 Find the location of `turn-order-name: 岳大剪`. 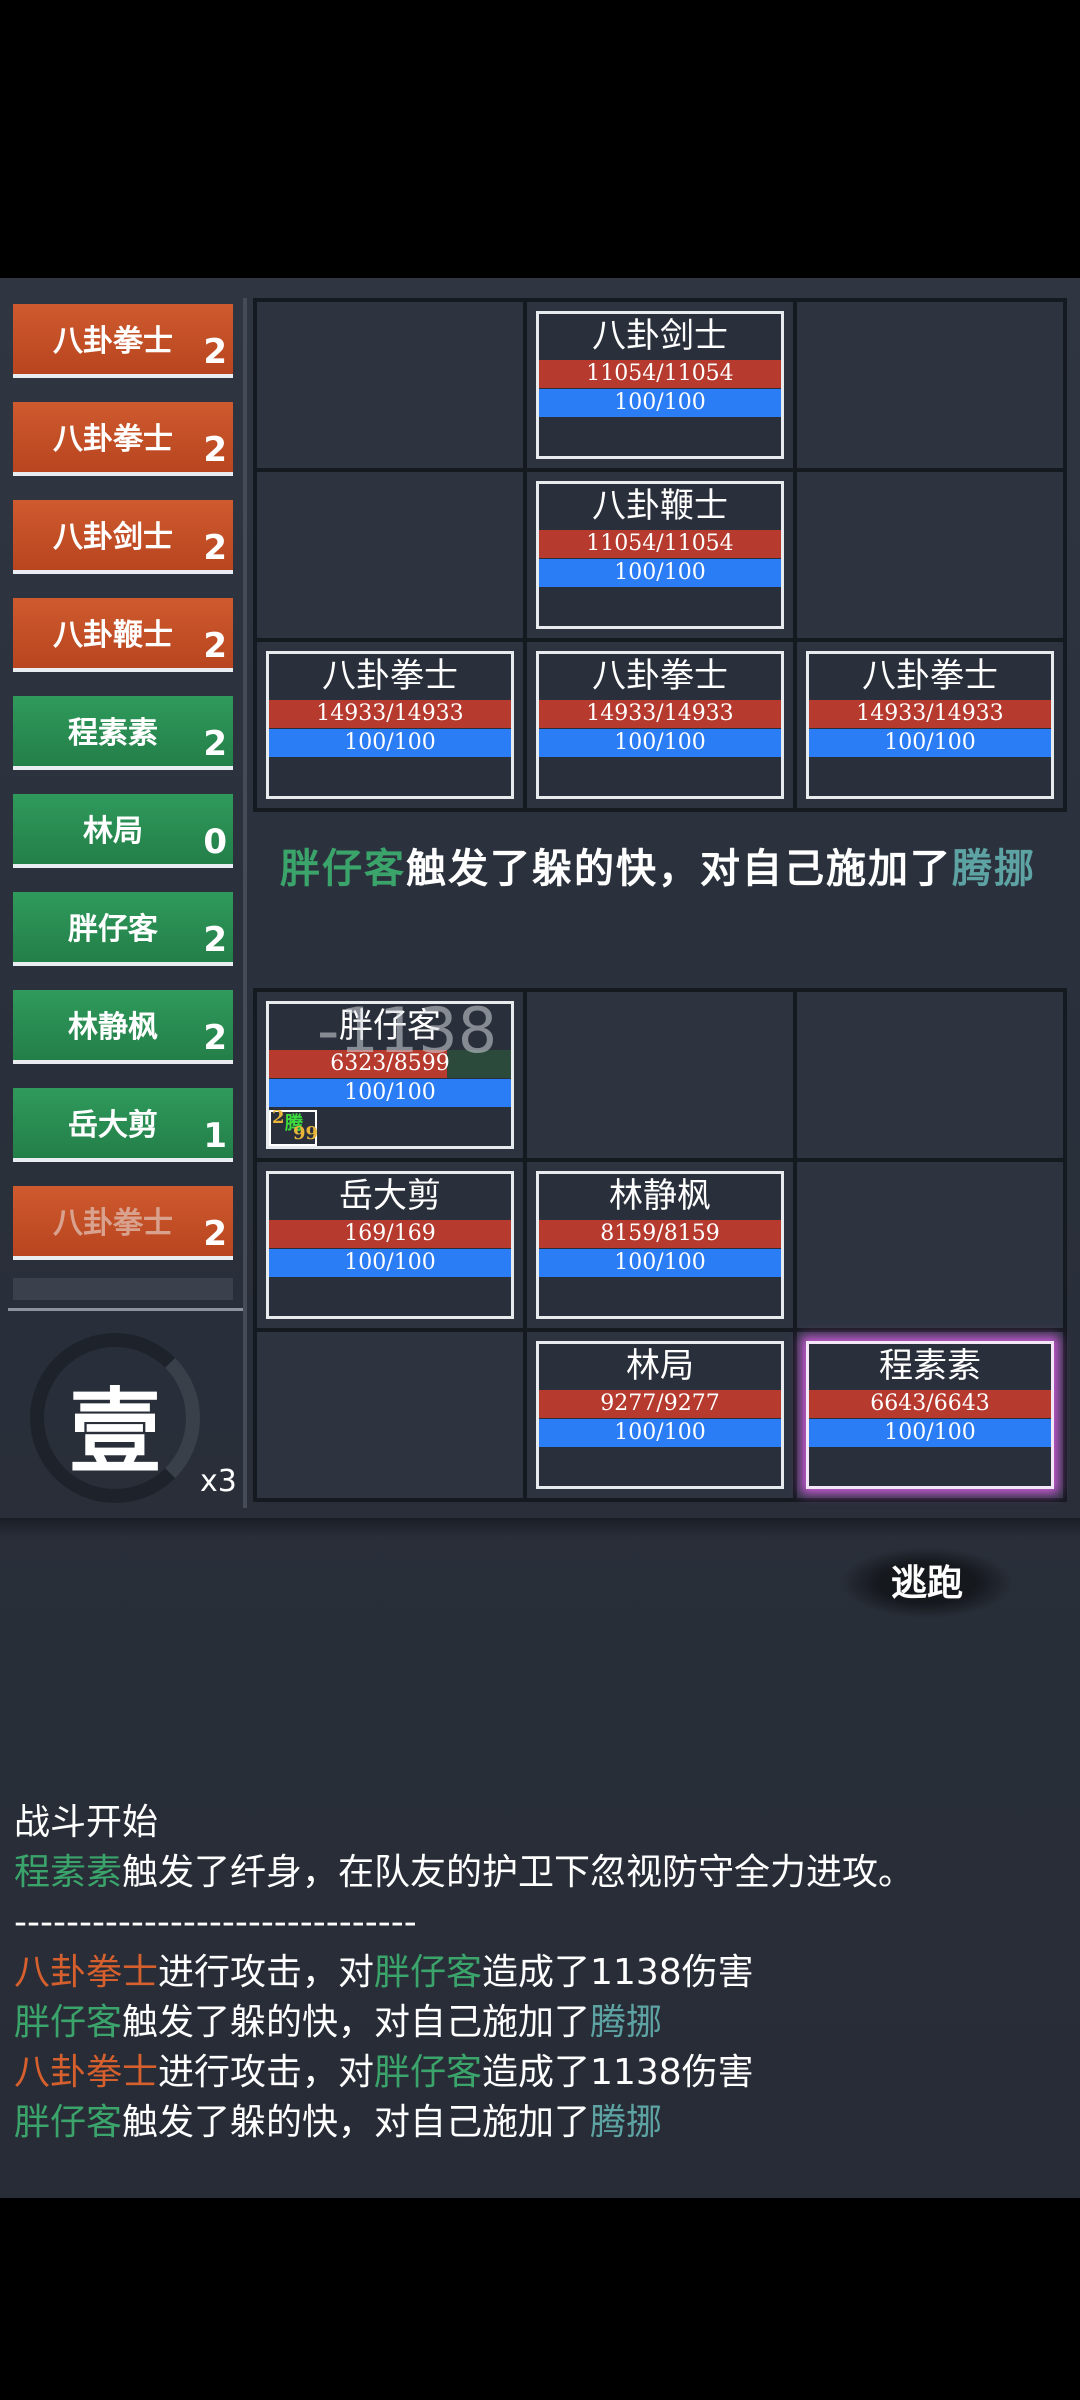

turn-order-name: 岳大剪 is located at coordinates (113, 1125).